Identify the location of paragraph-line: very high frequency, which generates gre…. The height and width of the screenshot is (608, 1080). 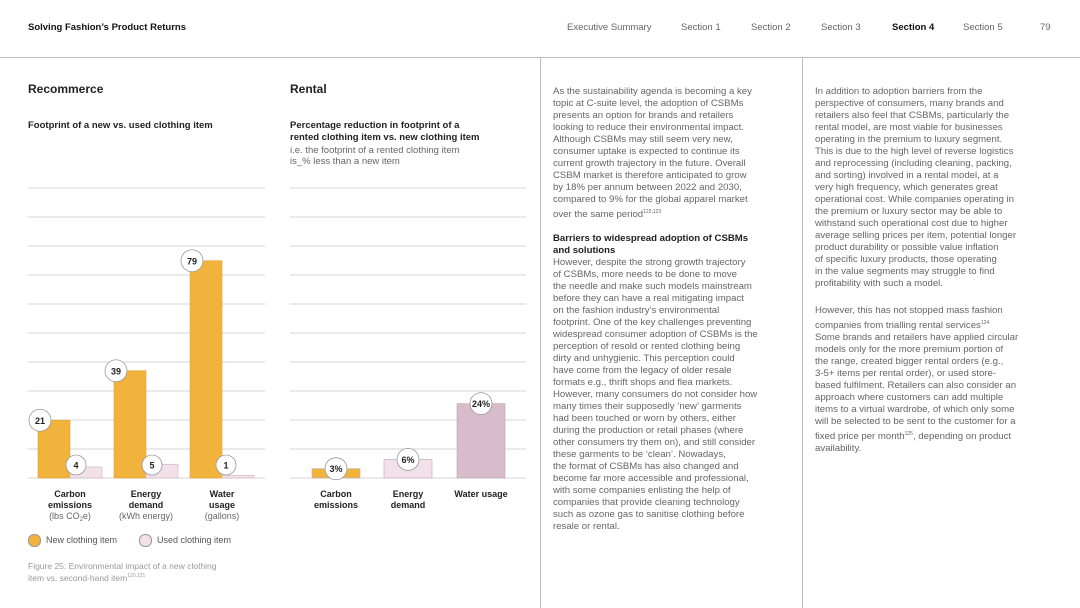
(906, 187).